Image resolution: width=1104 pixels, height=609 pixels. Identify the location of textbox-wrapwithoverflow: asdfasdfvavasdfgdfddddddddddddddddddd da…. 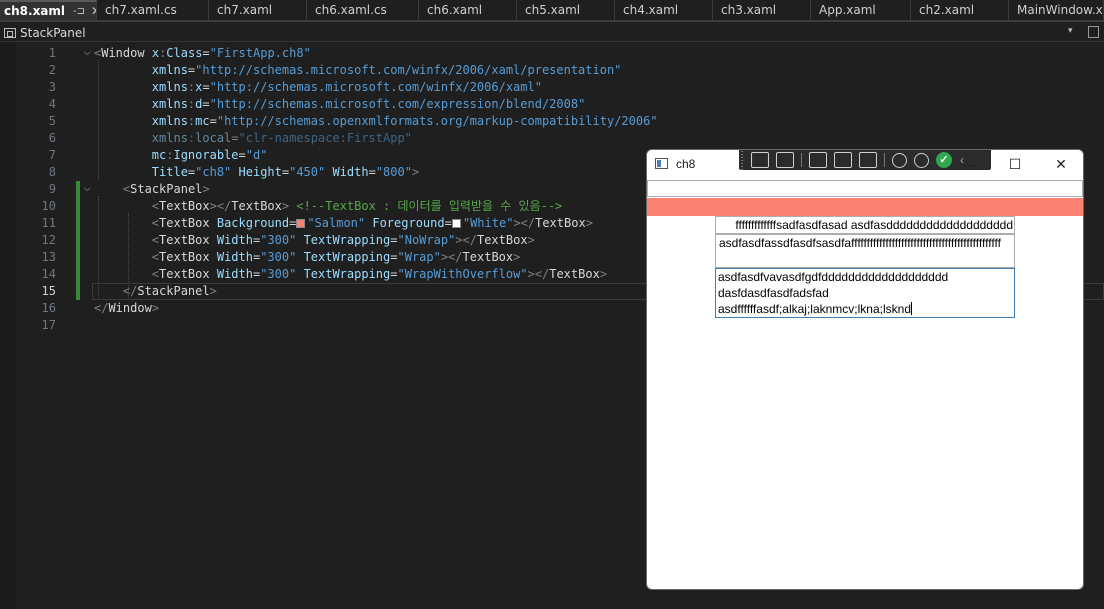
(865, 293).